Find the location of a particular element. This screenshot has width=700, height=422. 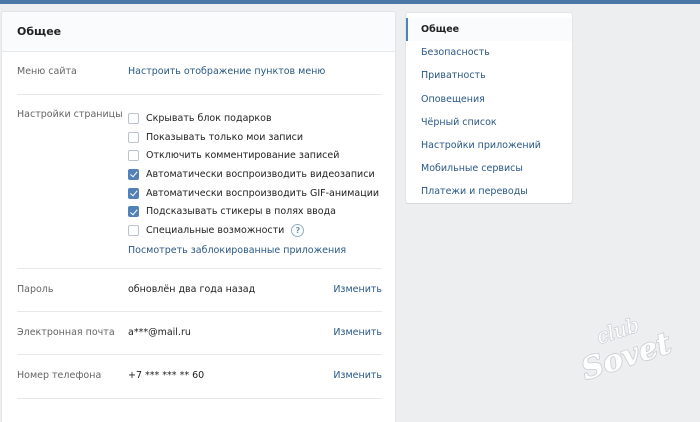

option-autoplay-video: Автоматически воспроизводить видеозаписи is located at coordinates (253, 174).